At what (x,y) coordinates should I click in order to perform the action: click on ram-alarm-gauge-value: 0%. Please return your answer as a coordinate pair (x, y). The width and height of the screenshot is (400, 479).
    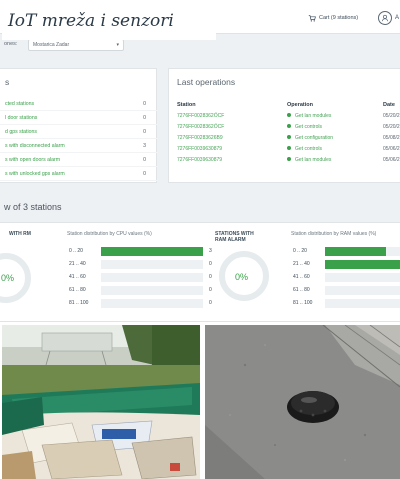
    Looking at the image, I should click on (242, 277).